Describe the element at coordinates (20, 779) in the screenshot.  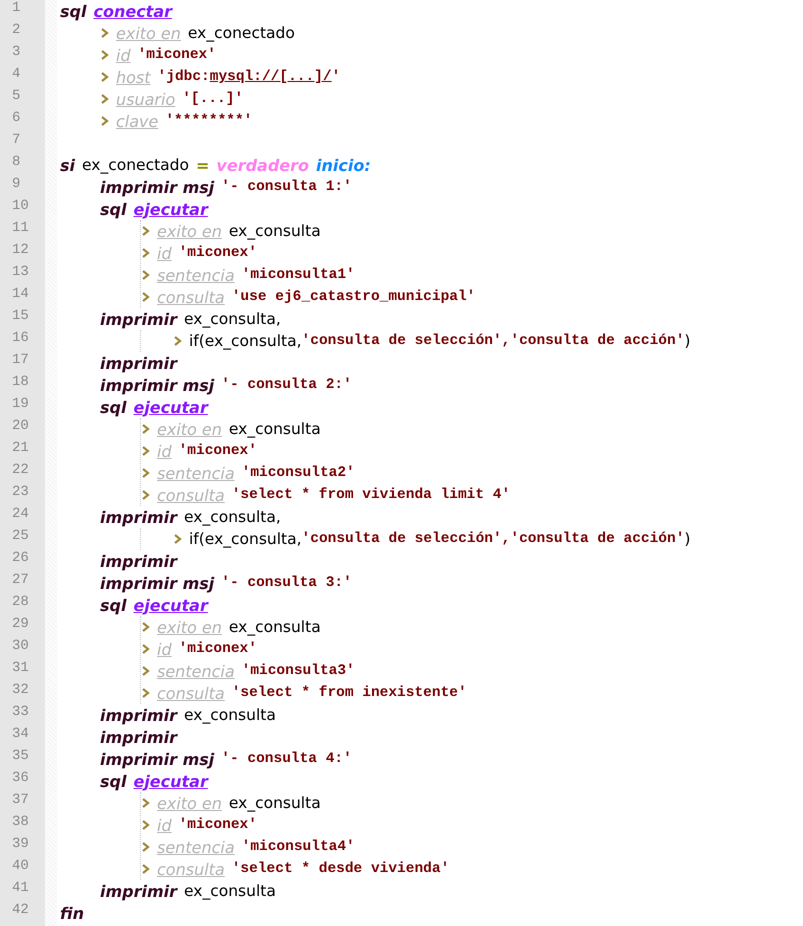
I see `line-number: 36` at that location.